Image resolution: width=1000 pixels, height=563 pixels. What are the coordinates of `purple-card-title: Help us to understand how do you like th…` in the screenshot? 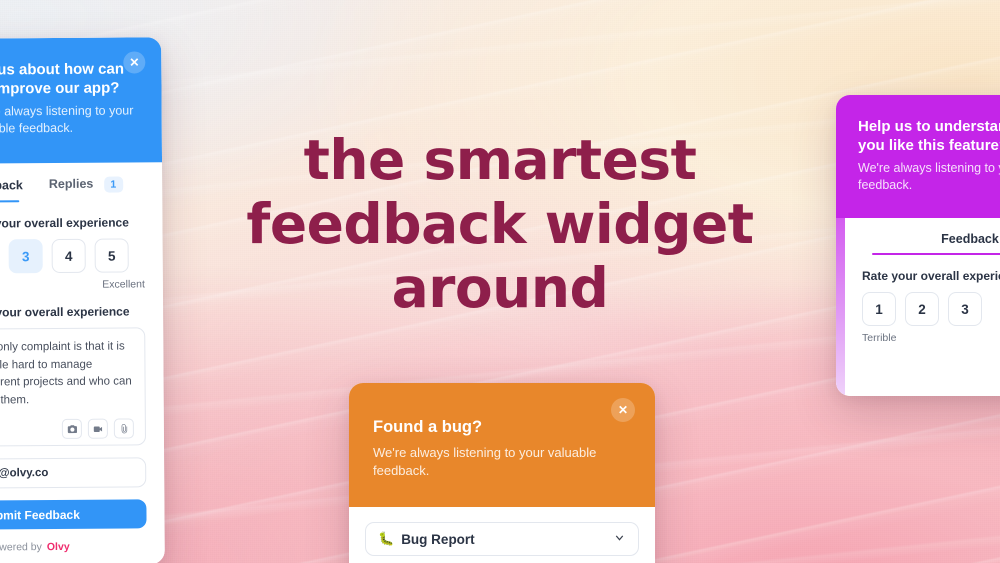 It's located at (929, 136).